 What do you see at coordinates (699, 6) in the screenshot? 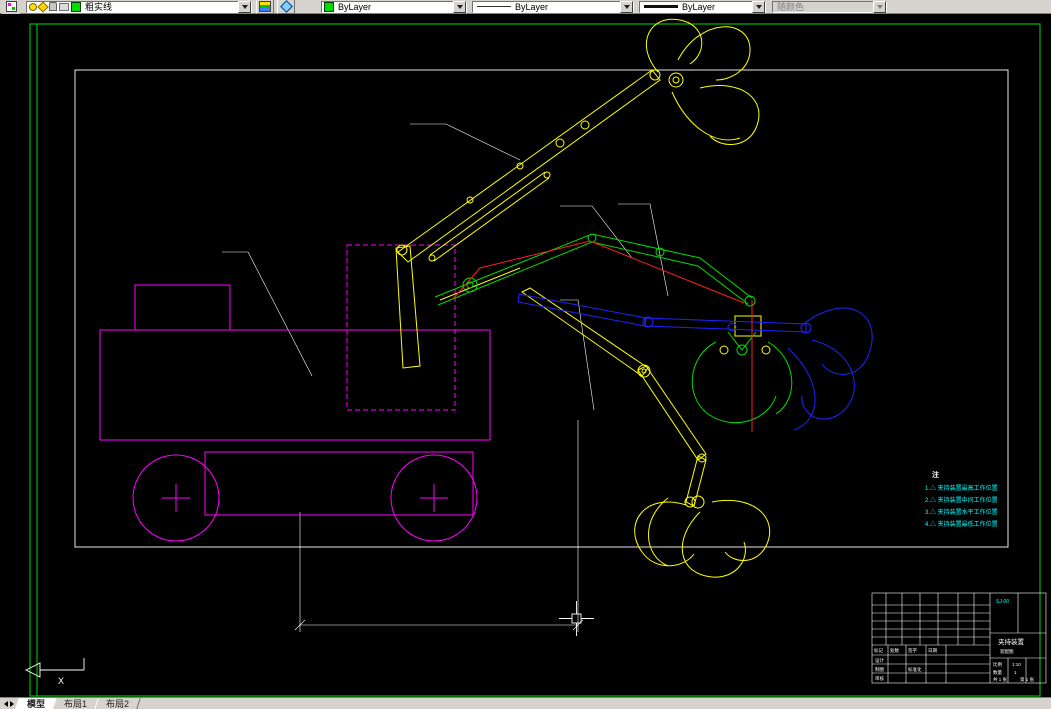
I see `lineweight-combo-value: ByLayer` at bounding box center [699, 6].